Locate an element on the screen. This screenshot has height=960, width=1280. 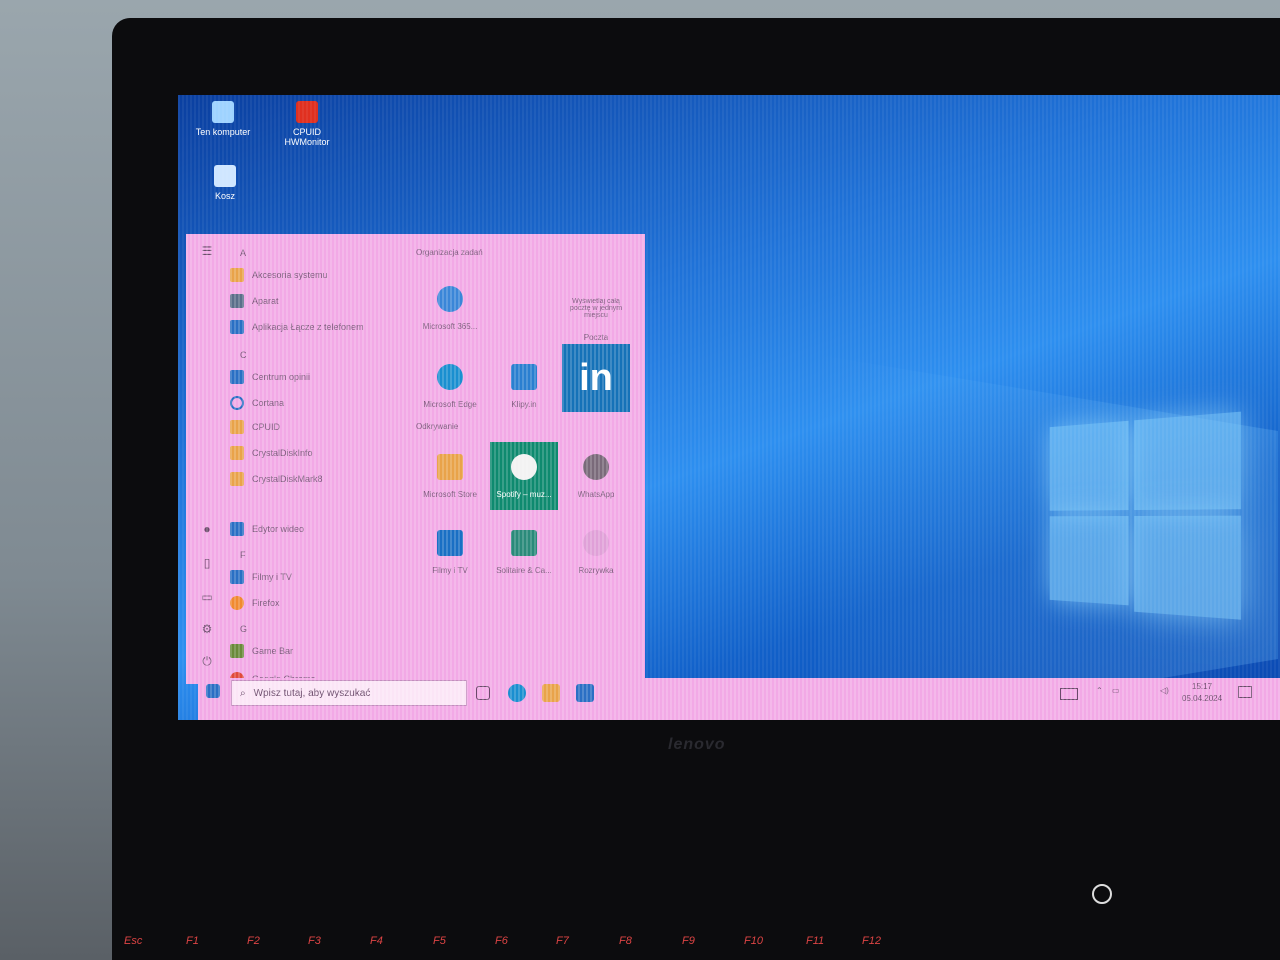
tile-linkedin: in is located at coordinates (596, 378).